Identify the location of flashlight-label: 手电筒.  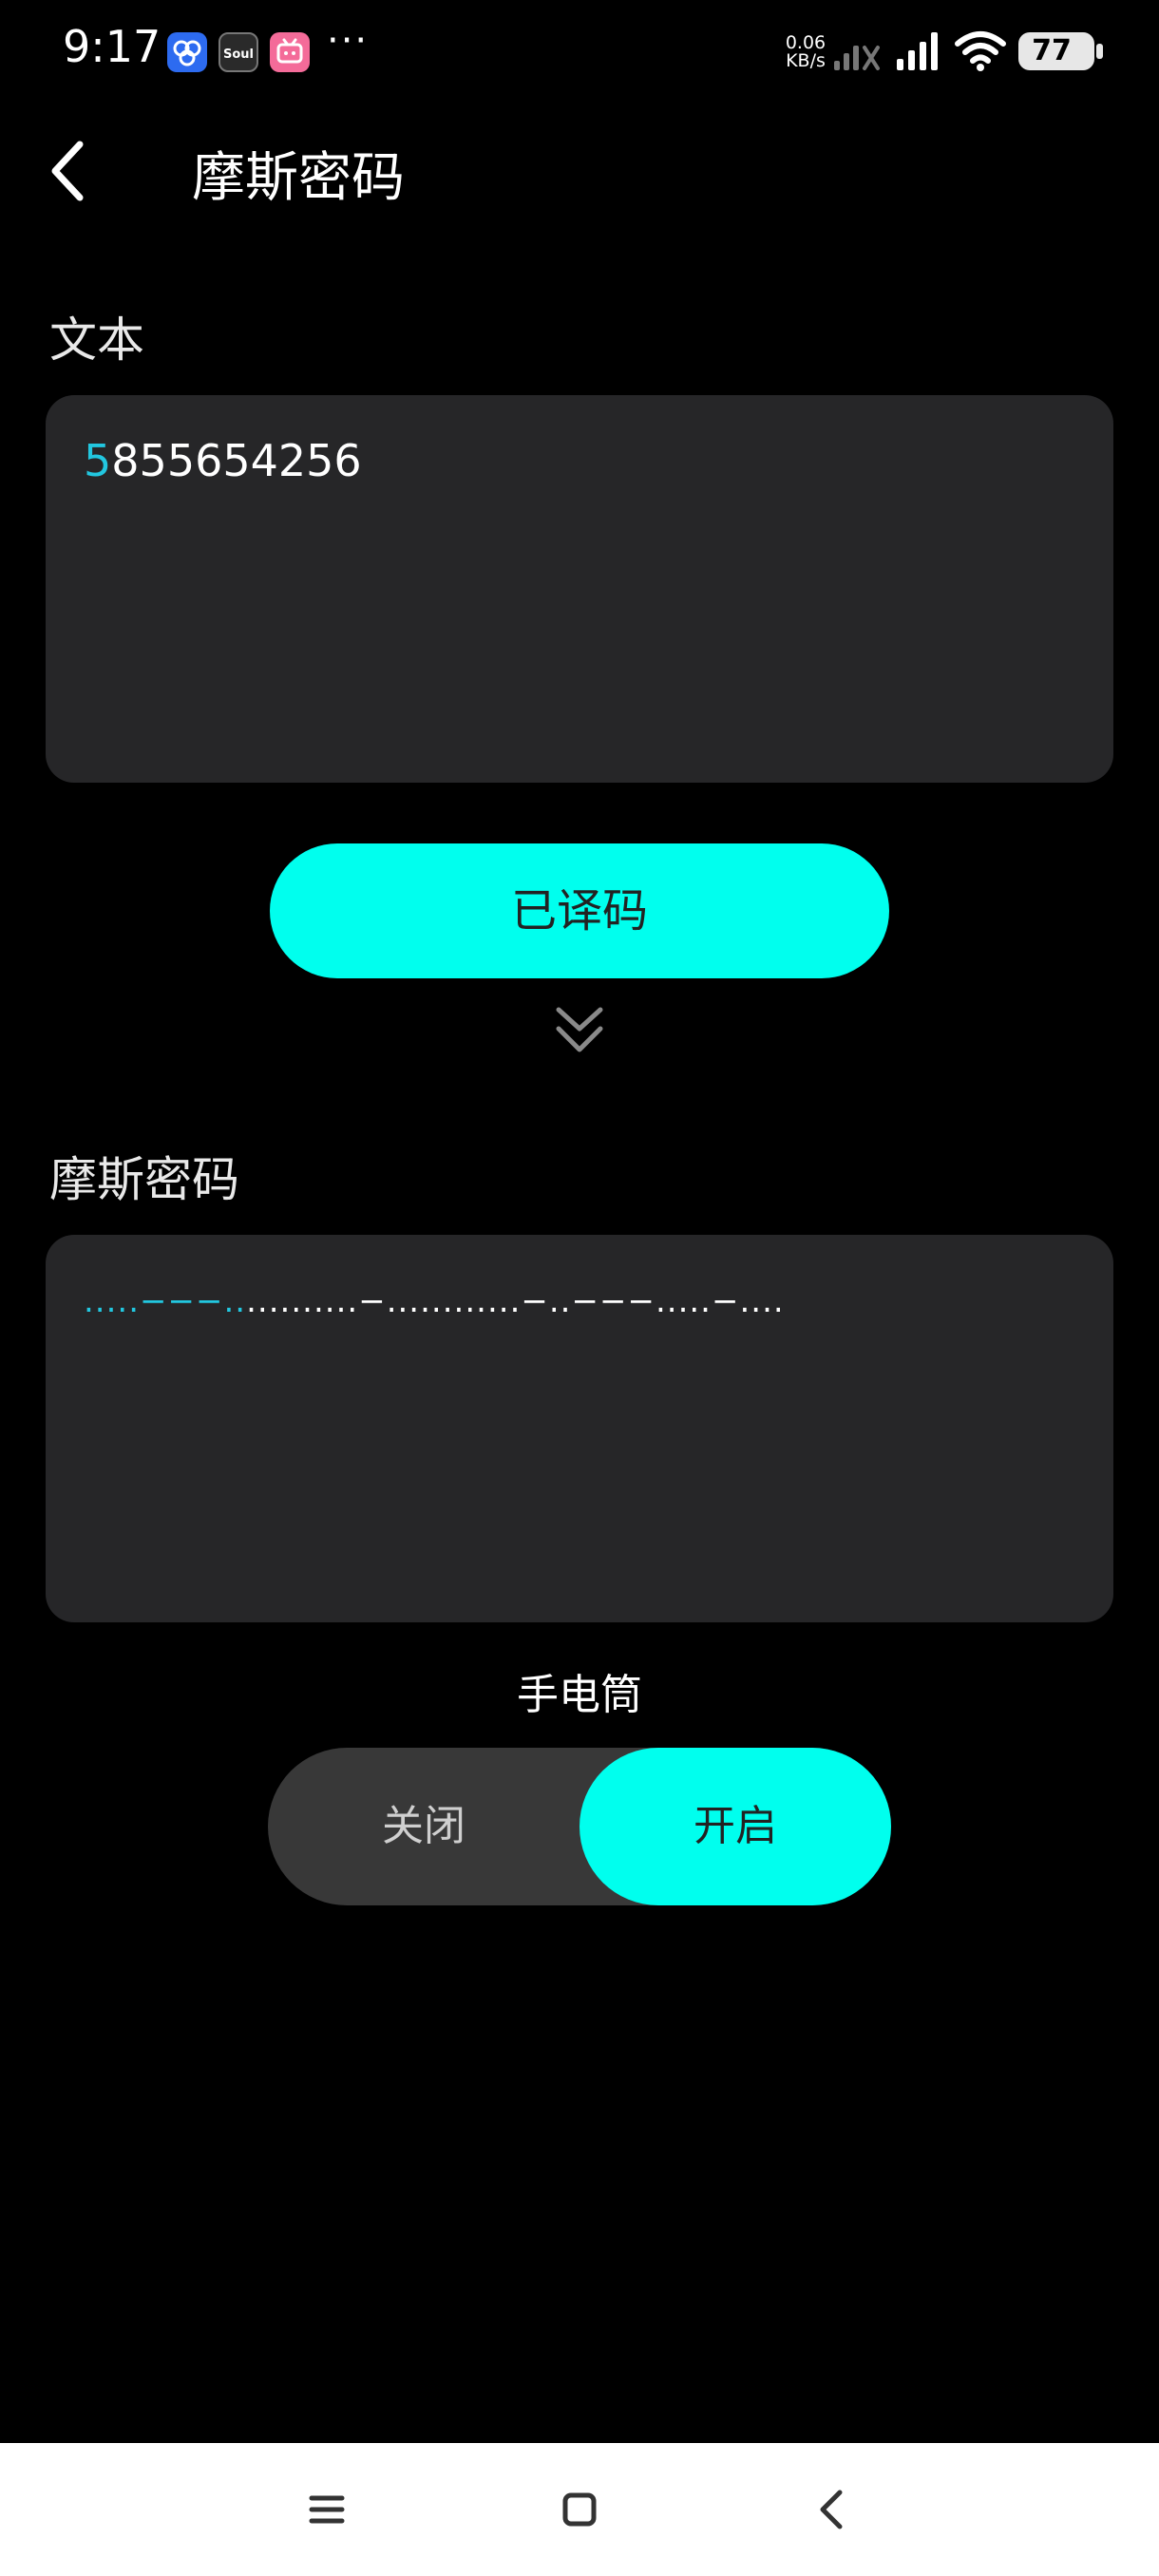
(579, 1695).